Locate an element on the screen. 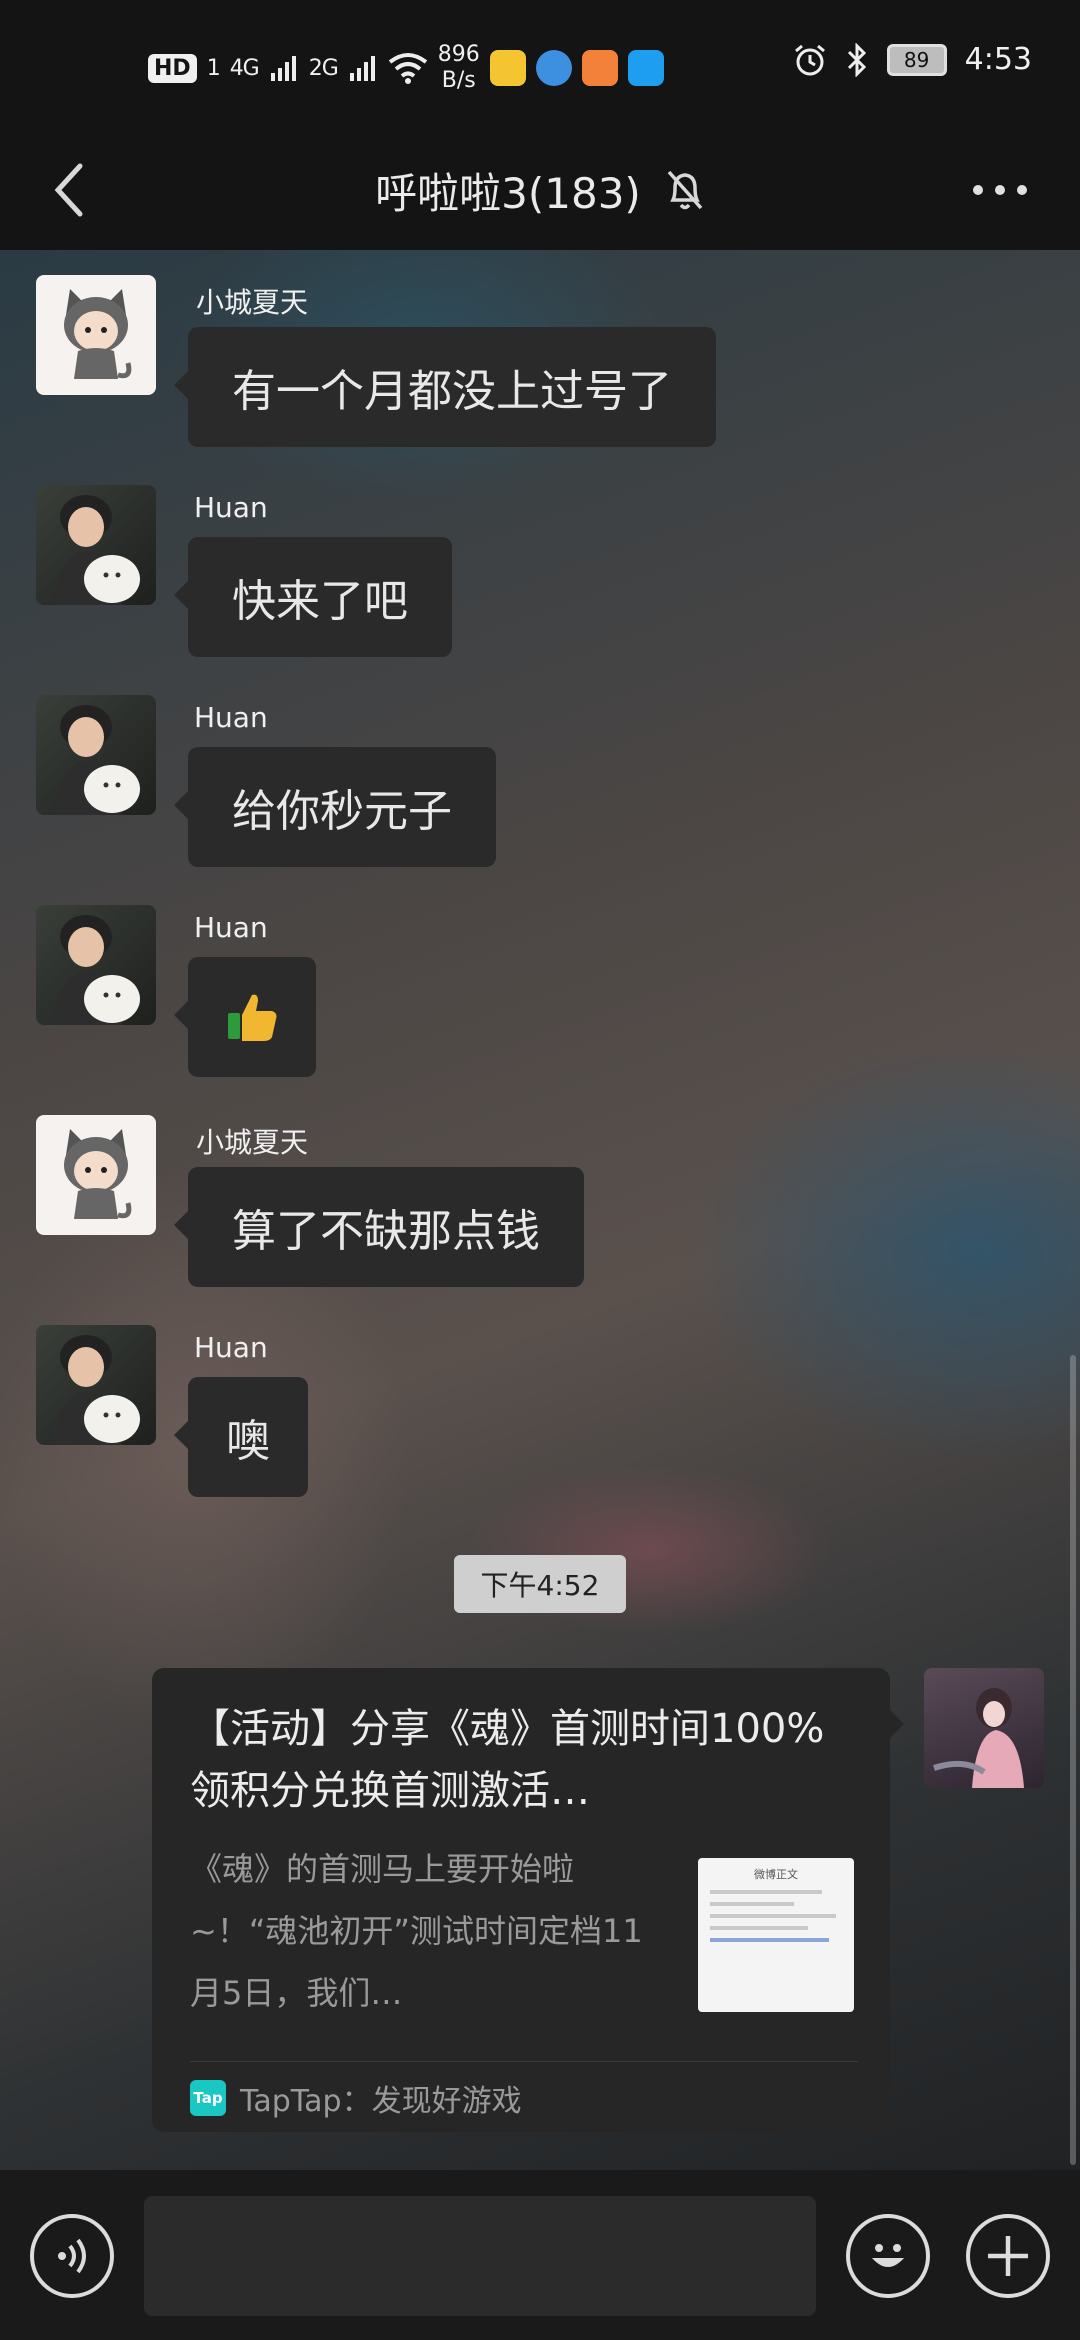  voice-button is located at coordinates (72, 2256).